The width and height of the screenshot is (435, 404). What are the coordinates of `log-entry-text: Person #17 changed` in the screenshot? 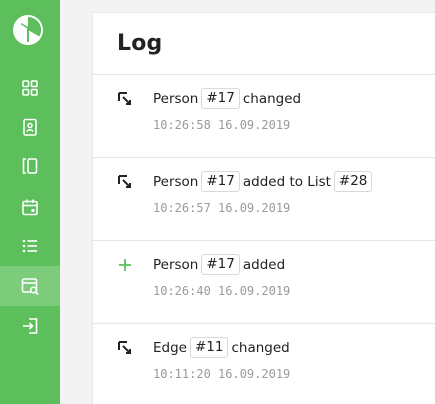 It's located at (227, 98).